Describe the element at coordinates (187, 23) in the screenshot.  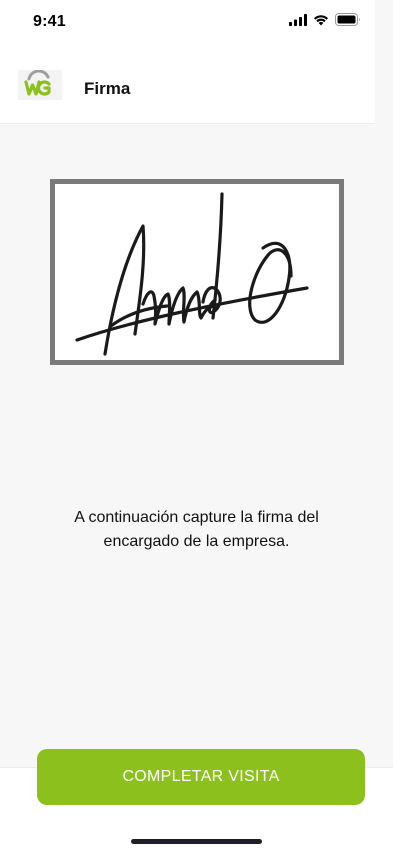
I see `status-bar: 9:41` at that location.